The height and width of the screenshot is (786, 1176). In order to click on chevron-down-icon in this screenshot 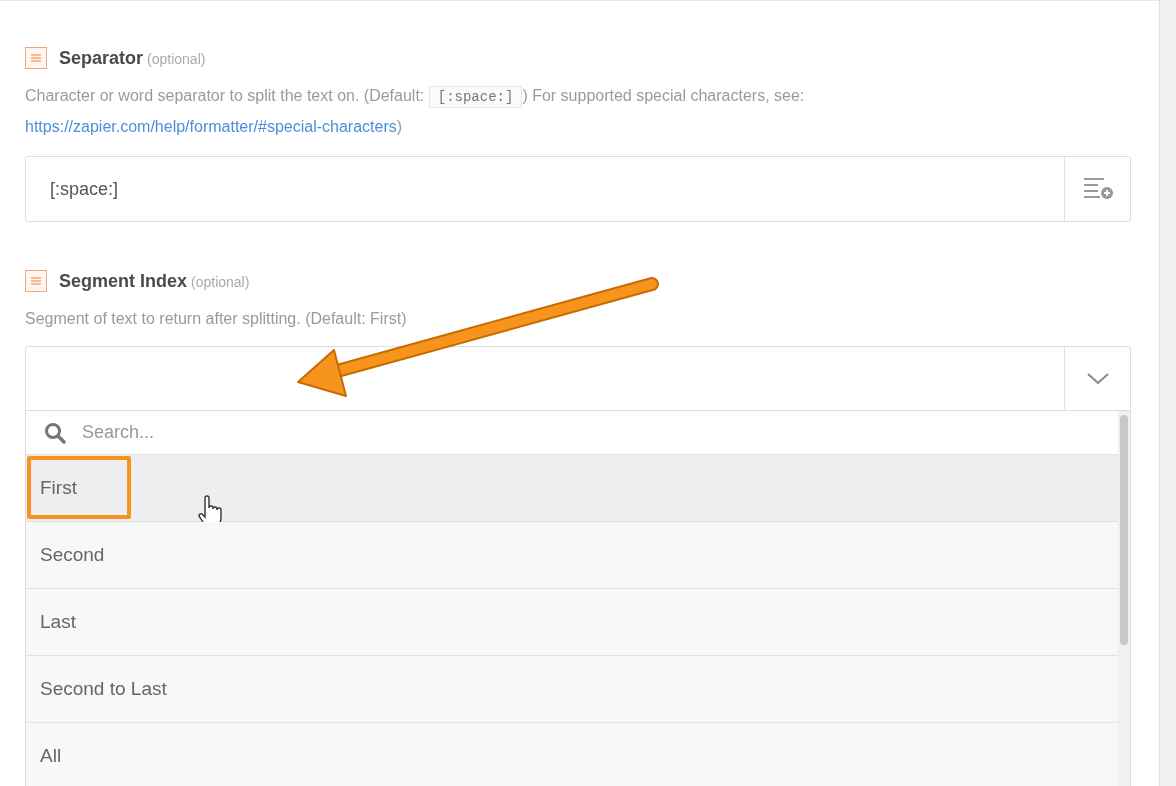, I will do `click(1097, 378)`.